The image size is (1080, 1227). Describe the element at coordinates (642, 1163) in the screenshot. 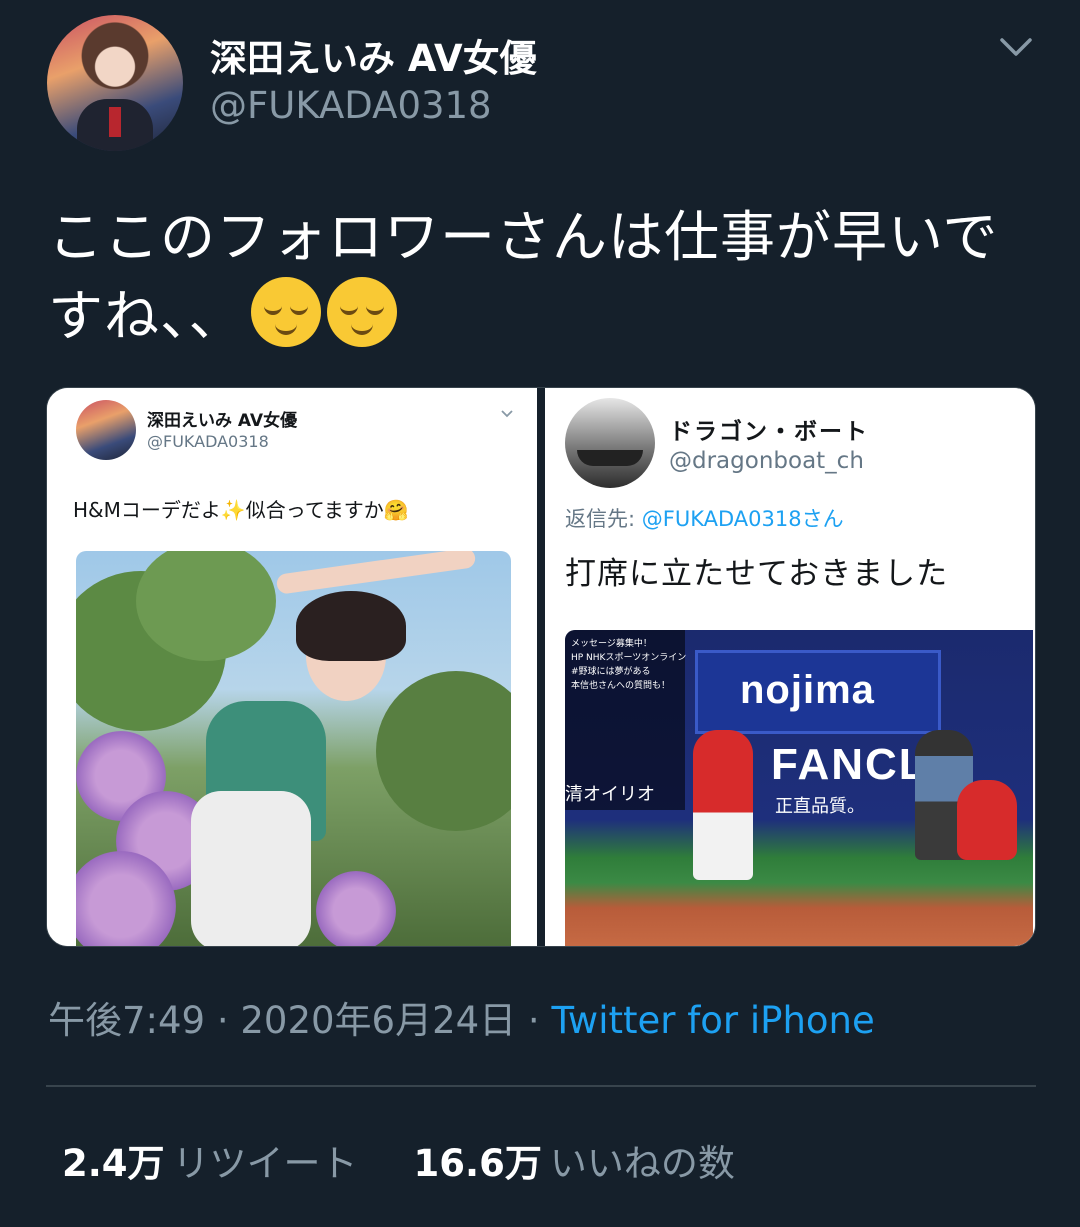

I see `likes-label: いいねの数` at that location.